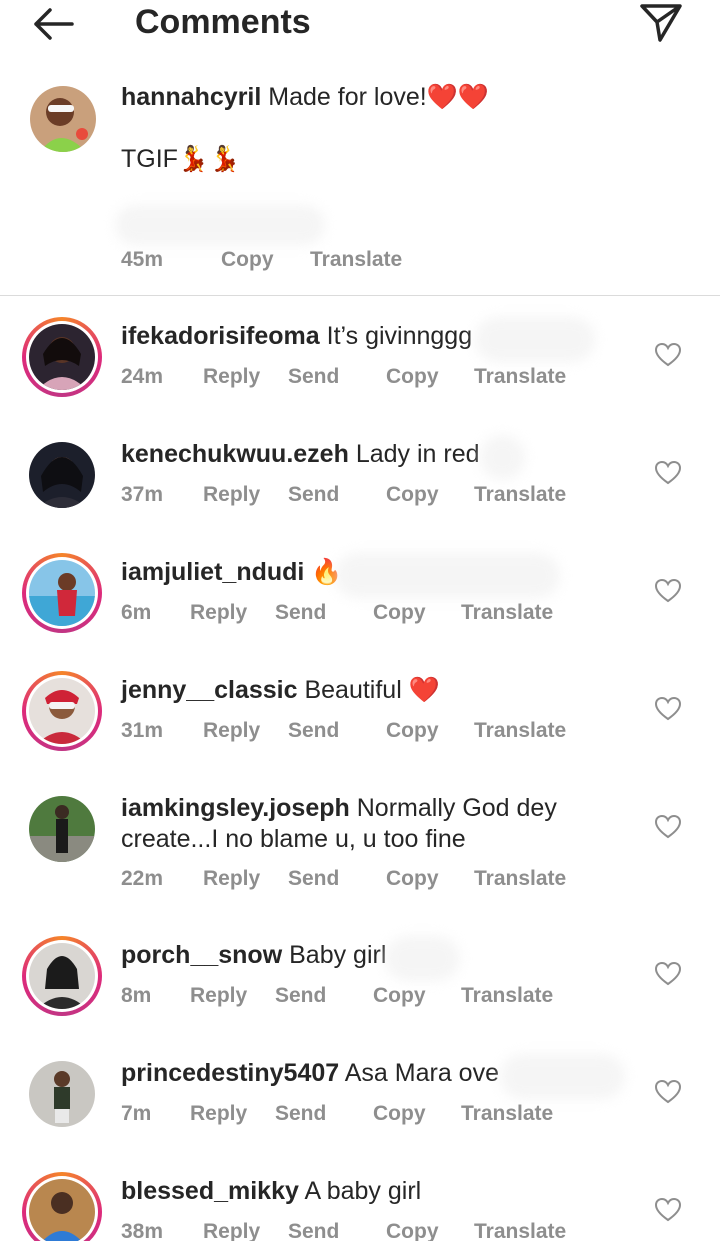 Image resolution: width=720 pixels, height=1241 pixels. I want to click on comment-message-line2: create...I no blame u, u too fine, so click(293, 839).